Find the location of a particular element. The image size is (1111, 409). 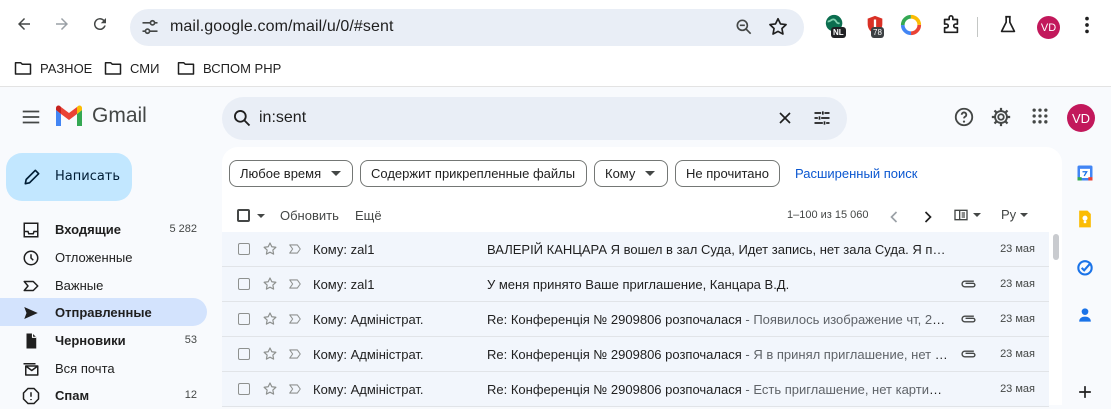

chevron-right-icon is located at coordinates (928, 217).